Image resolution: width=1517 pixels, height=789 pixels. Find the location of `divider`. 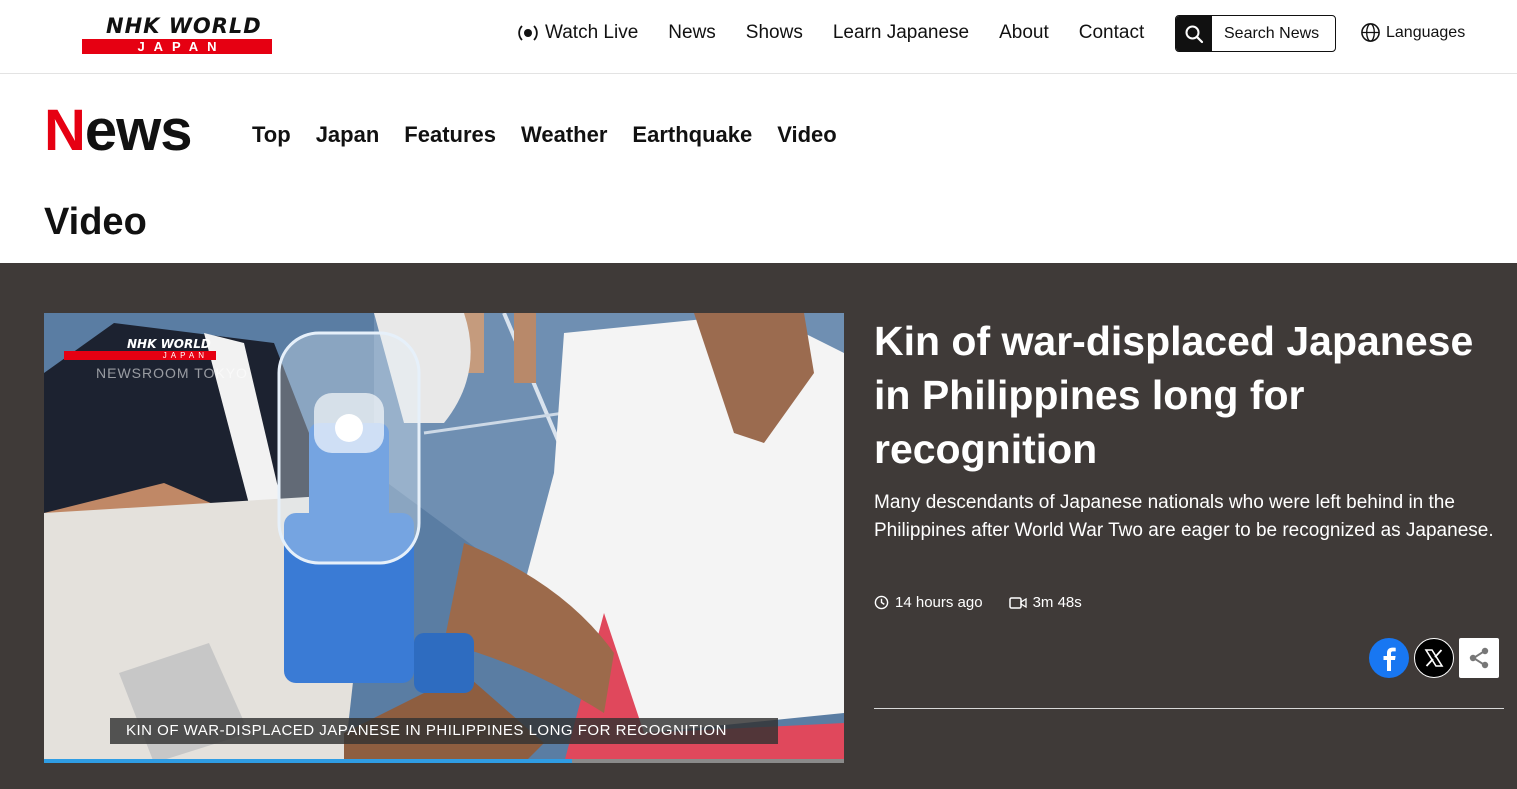

divider is located at coordinates (1189, 708).